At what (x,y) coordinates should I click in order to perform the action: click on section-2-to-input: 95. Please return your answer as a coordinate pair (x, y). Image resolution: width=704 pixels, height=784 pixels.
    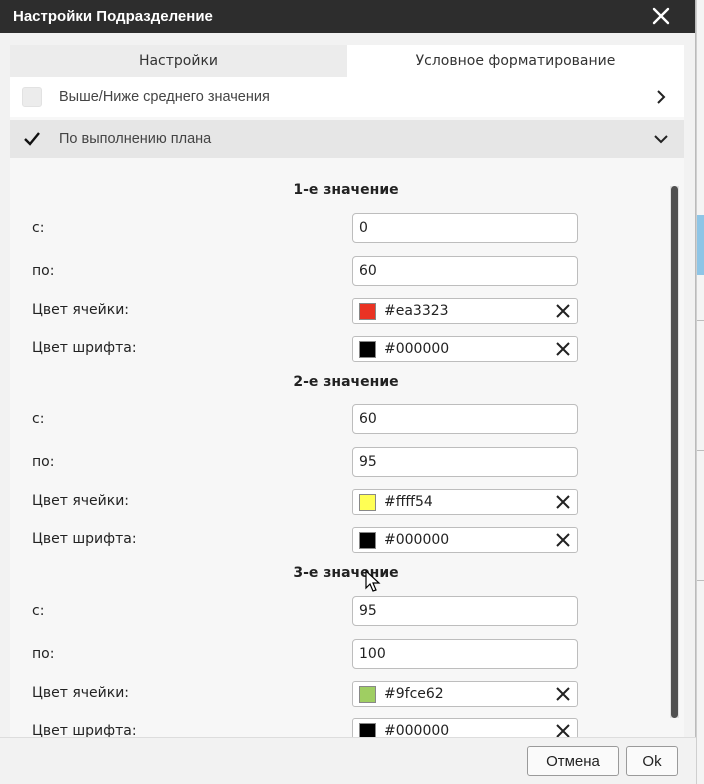
    Looking at the image, I should click on (465, 462).